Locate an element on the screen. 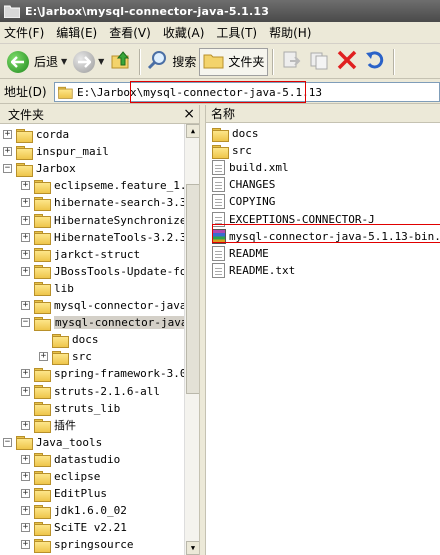 Image resolution: width=440 pixels, height=555 pixels. tree-item-label: docs is located at coordinates (85, 340).